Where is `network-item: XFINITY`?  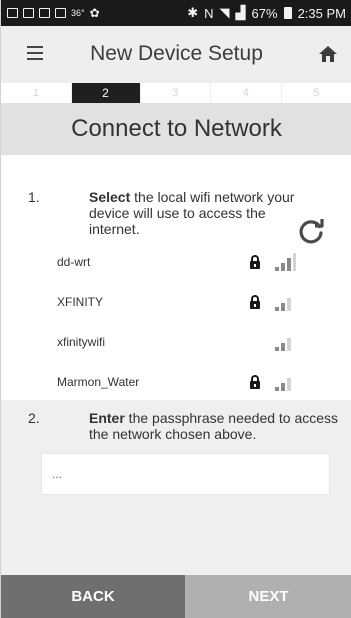 network-item: XFINITY is located at coordinates (176, 302).